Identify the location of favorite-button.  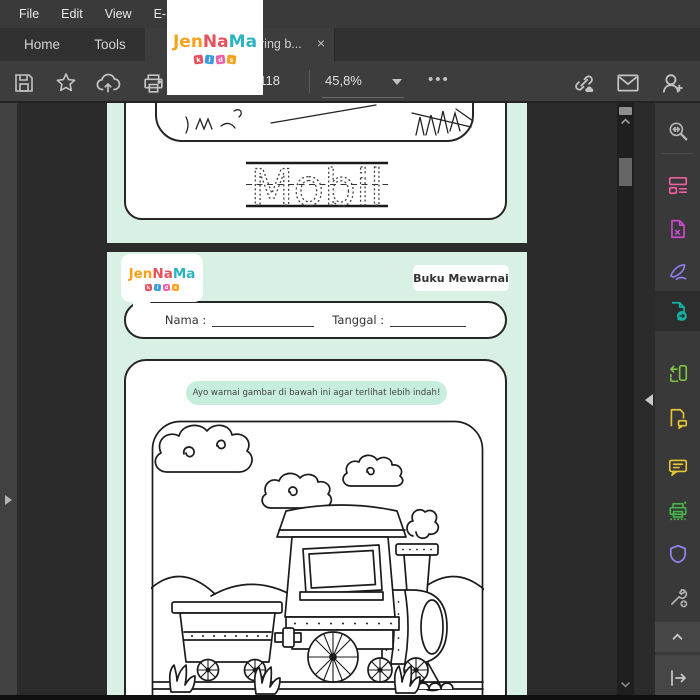
(66, 83).